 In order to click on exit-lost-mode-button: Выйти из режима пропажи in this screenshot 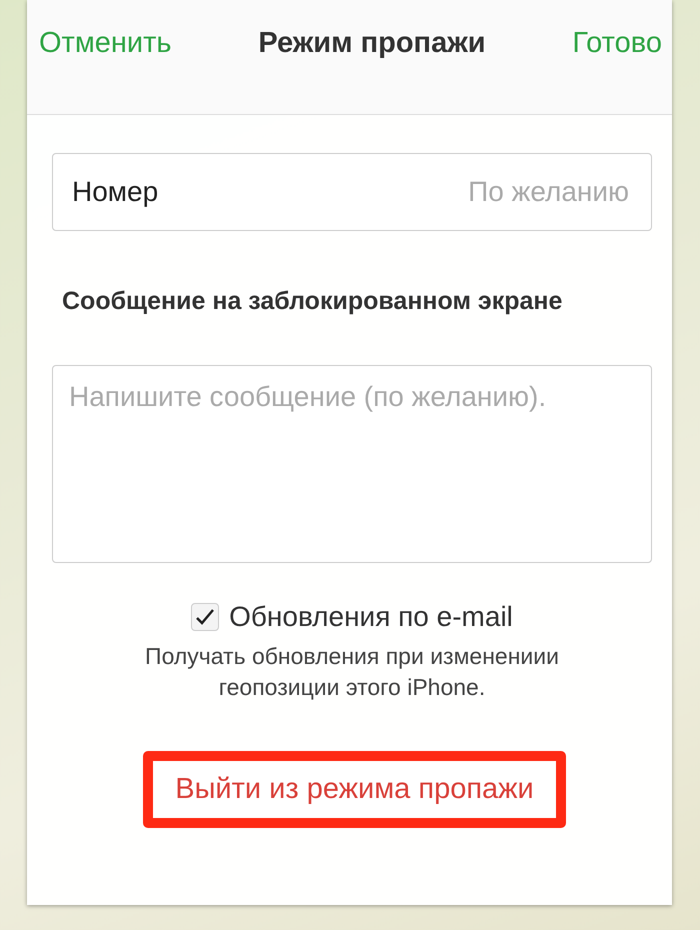, I will do `click(354, 789)`.